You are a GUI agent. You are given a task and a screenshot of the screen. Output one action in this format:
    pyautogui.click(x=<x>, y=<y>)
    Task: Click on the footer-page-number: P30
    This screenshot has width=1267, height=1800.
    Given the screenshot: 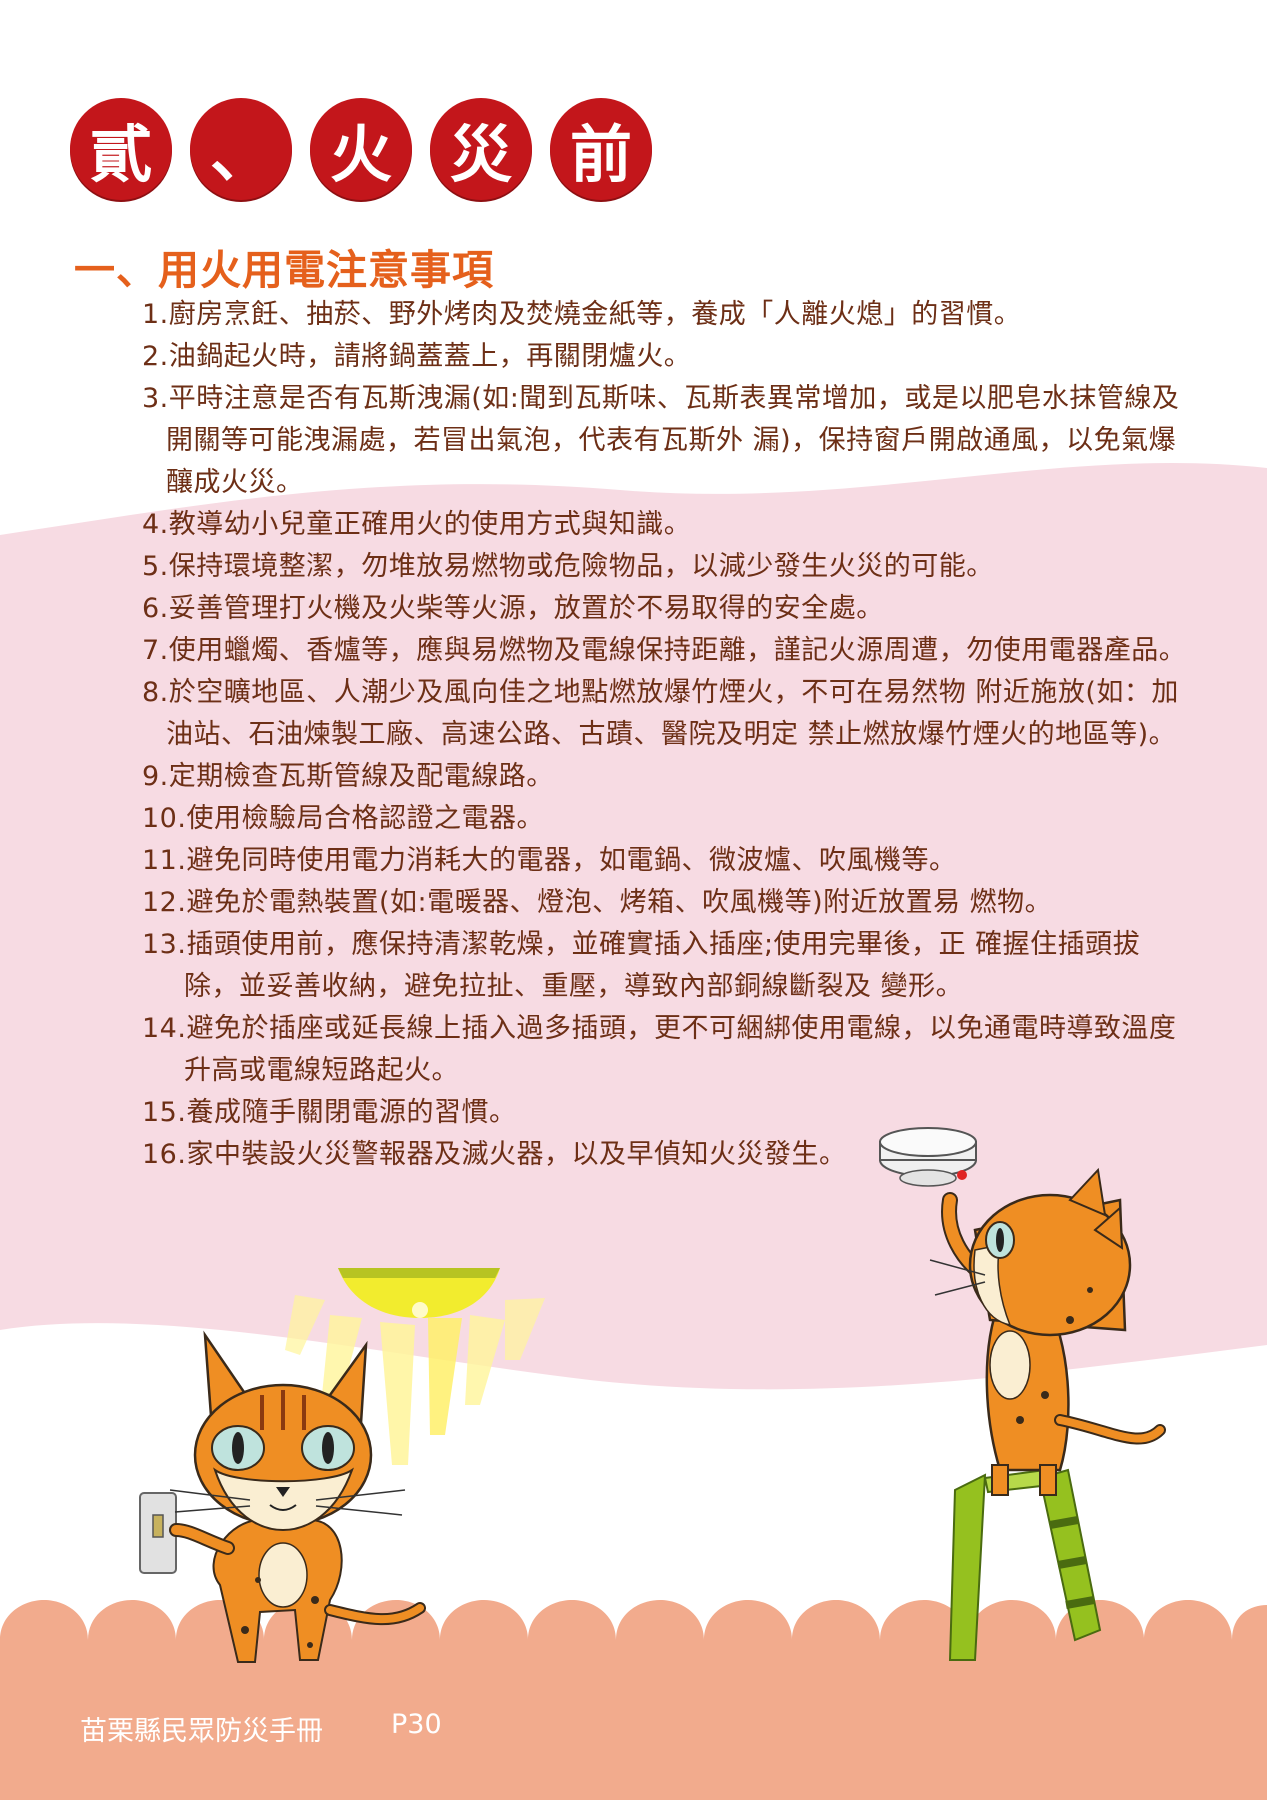 What is the action you would take?
    pyautogui.click(x=416, y=1724)
    